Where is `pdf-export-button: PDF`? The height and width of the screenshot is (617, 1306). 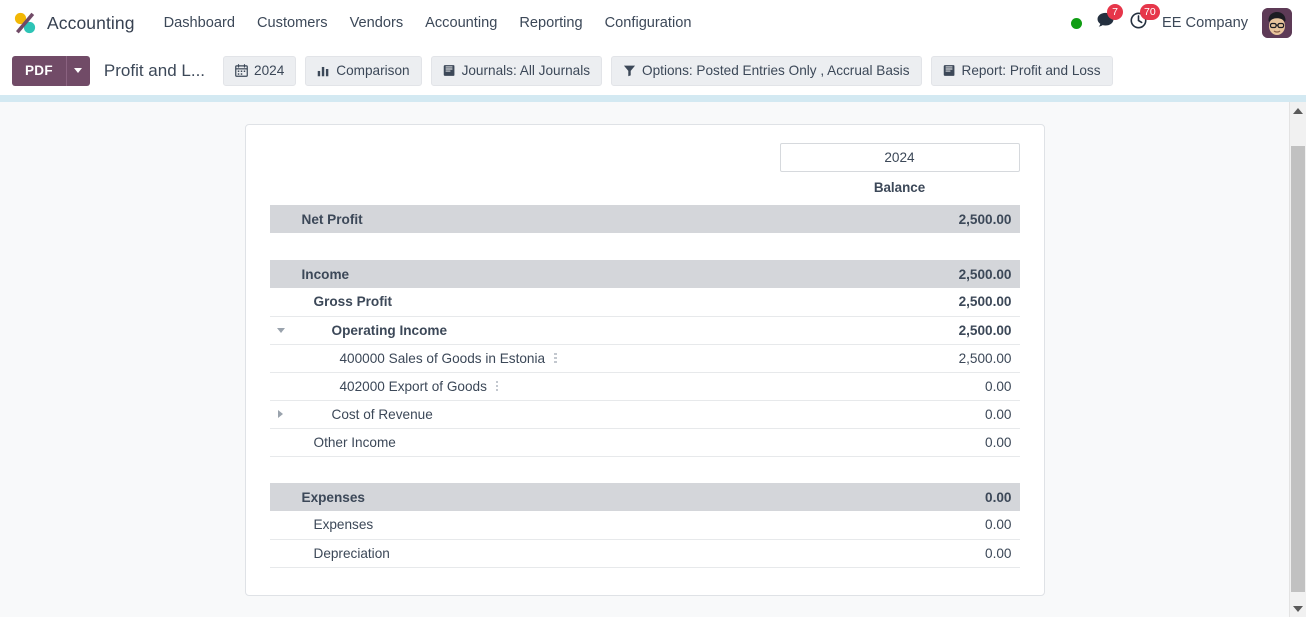
pdf-export-button: PDF is located at coordinates (39, 70).